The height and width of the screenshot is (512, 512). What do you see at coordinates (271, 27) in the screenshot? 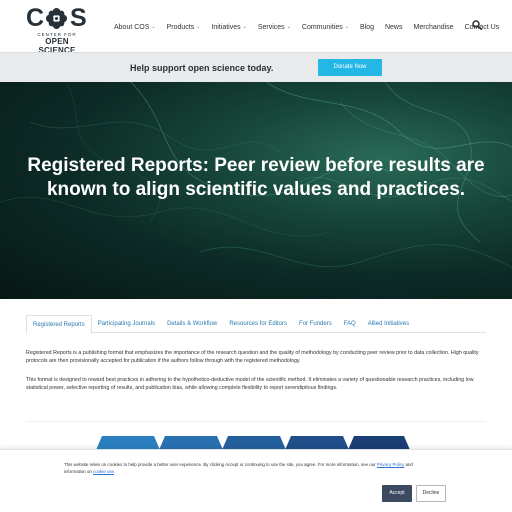
I see `nav-label: Services` at bounding box center [271, 27].